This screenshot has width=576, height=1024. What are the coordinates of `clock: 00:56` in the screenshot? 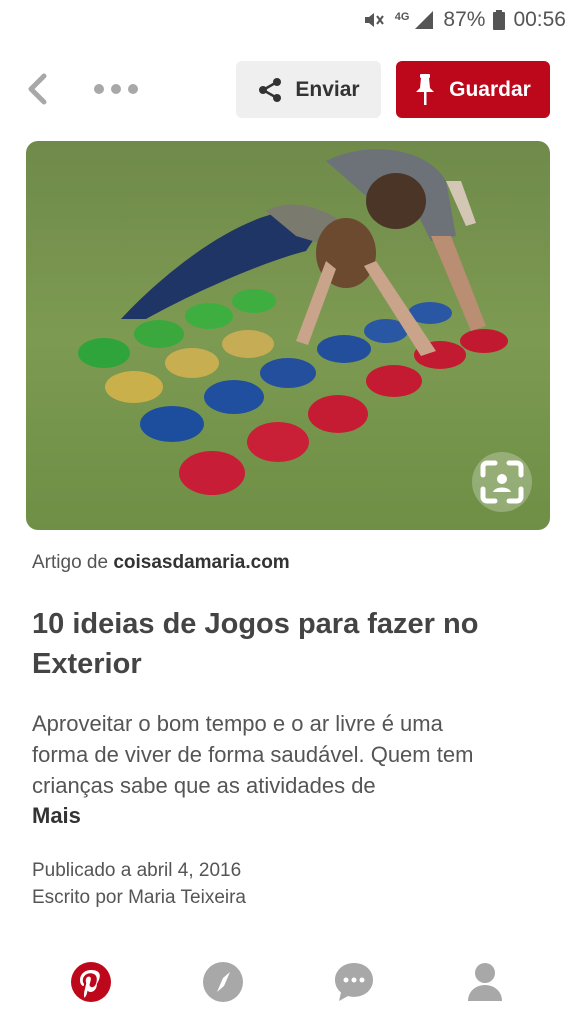 It's located at (539, 19).